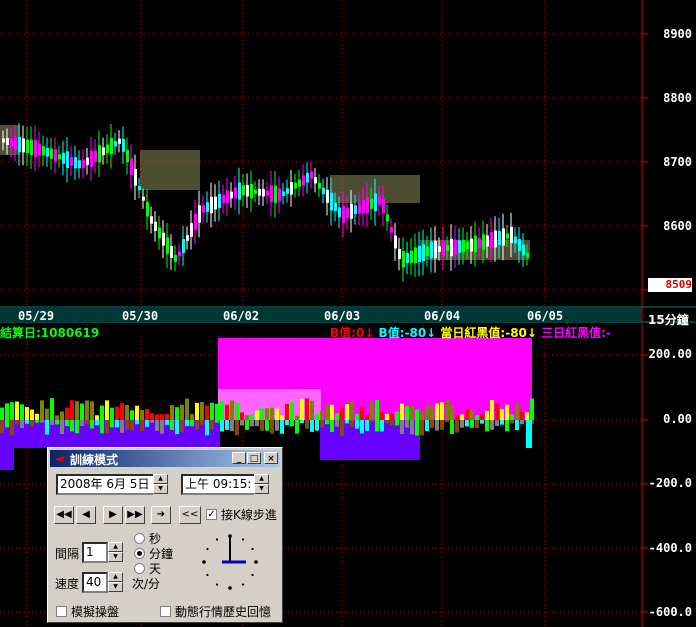 The image size is (696, 627). I want to click on prev-button: ◀, so click(86, 515).